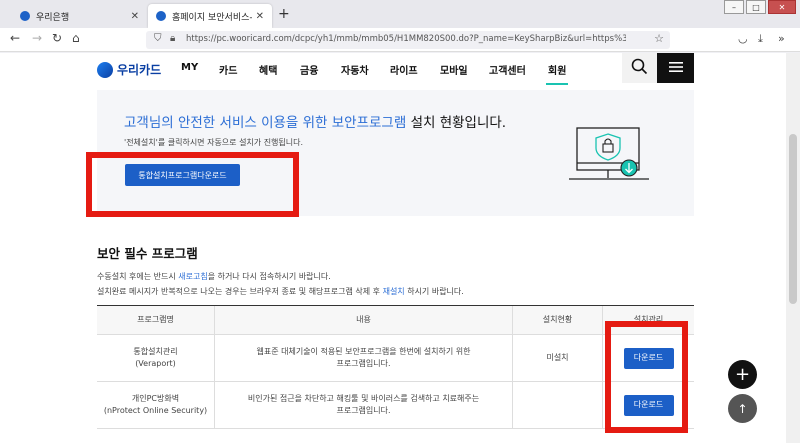 The width and height of the screenshot is (800, 443). Describe the element at coordinates (79, 16) in the screenshot. I see `browser-tab-woori-bank: 우리은행 ✕` at that location.